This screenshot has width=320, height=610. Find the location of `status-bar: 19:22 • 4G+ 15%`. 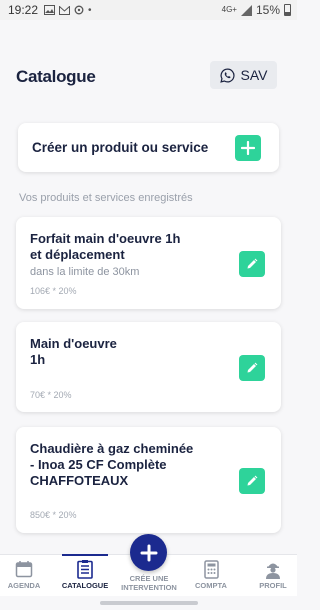

status-bar: 19:22 • 4G+ 15% is located at coordinates (148, 10).